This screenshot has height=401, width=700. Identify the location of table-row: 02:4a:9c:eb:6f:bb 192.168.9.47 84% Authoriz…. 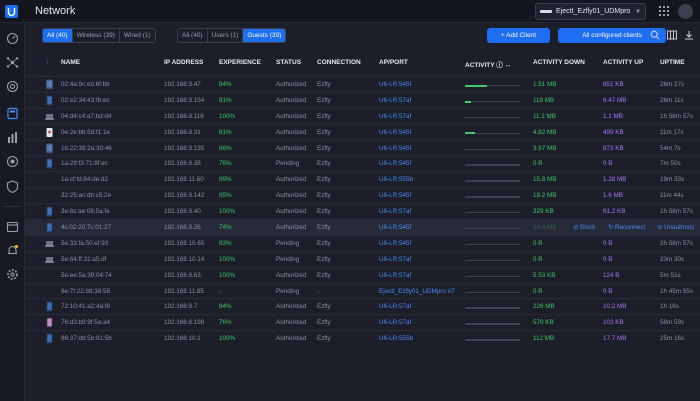
(362, 84).